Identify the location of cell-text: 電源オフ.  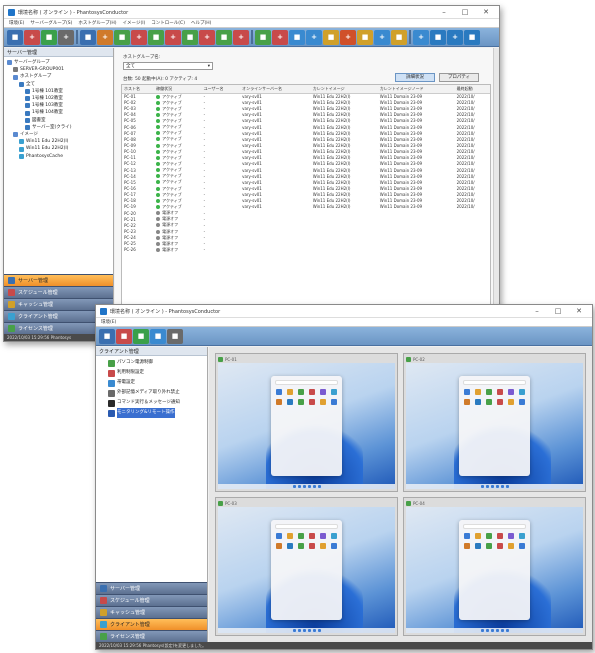
(170, 213).